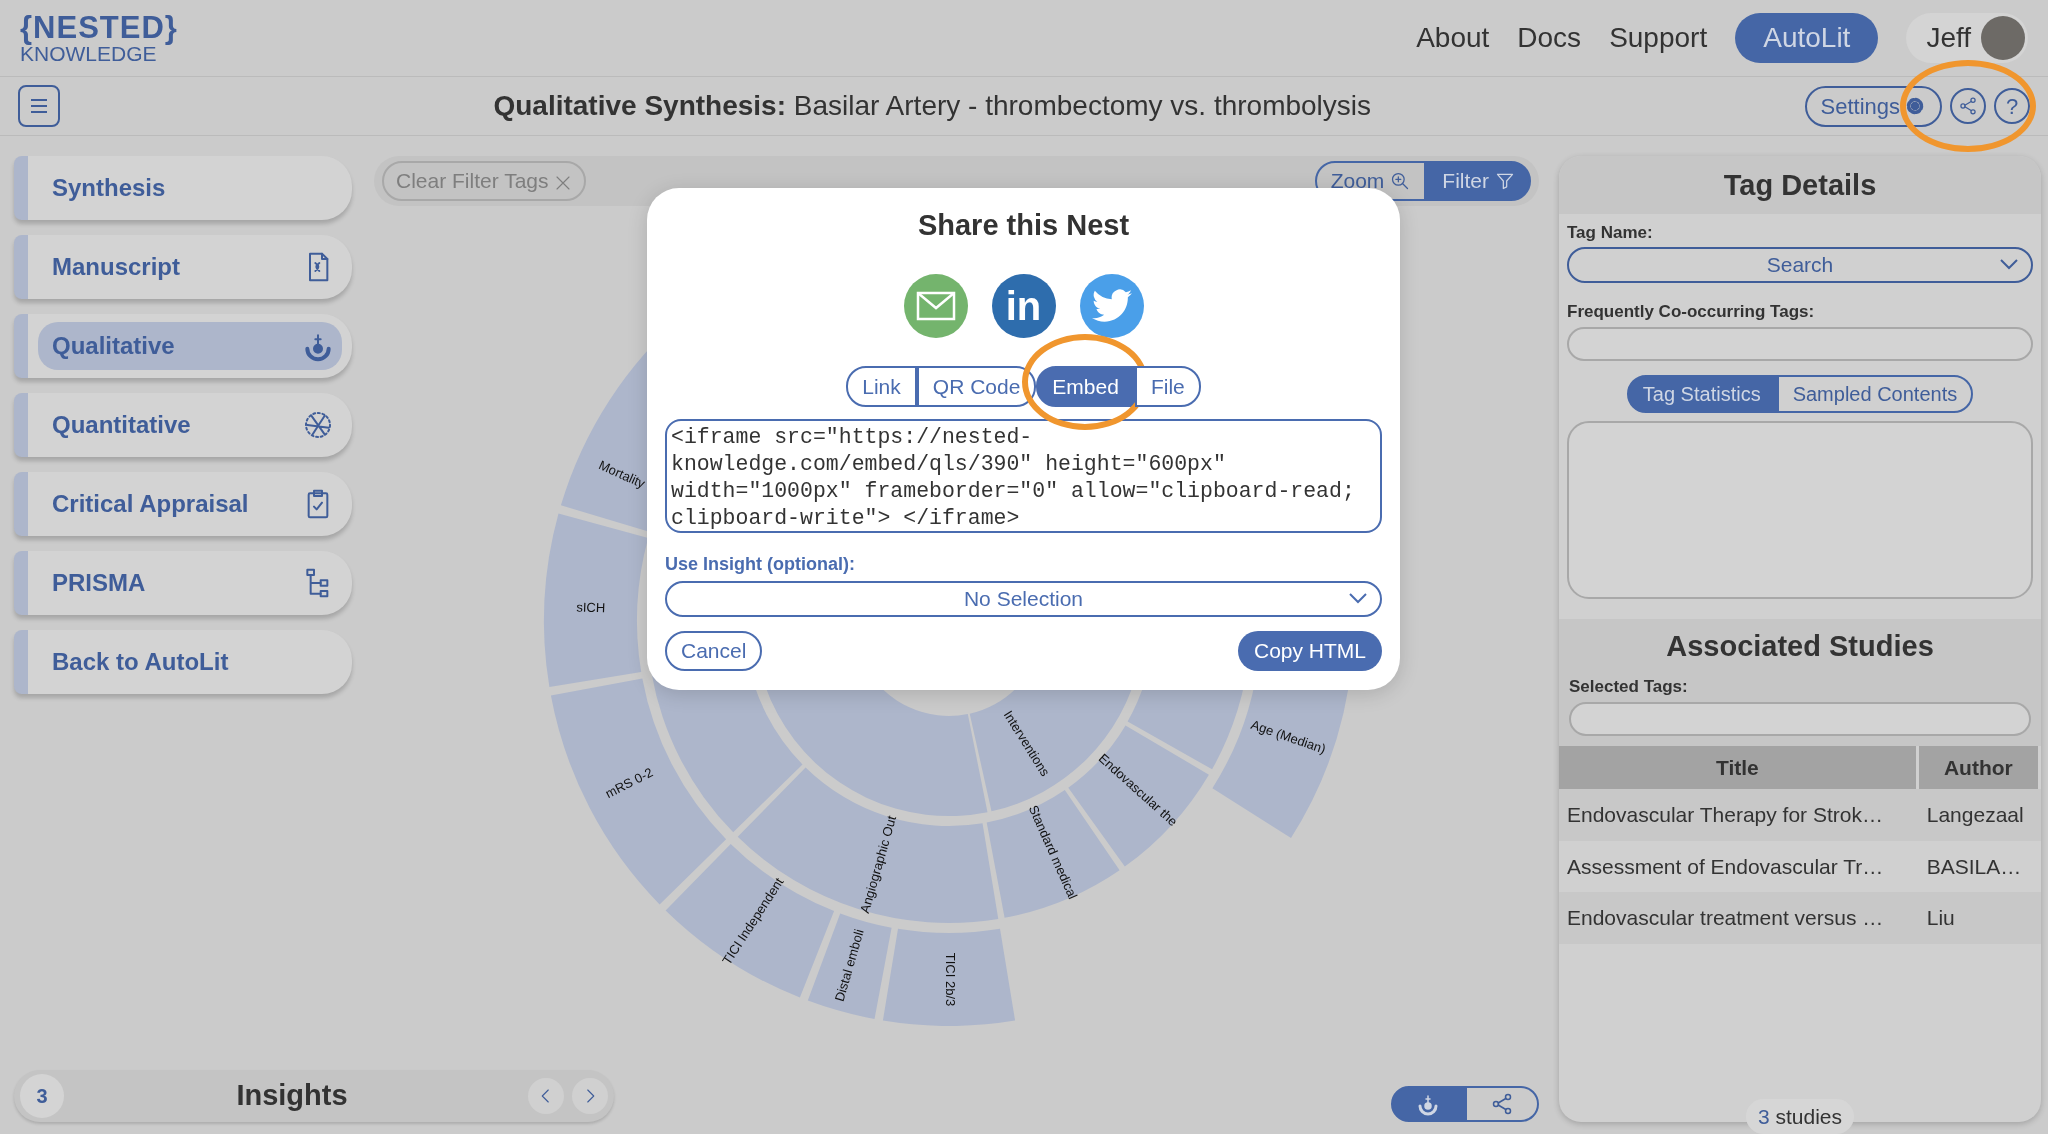 The image size is (2048, 1134). I want to click on study-count: 3 studies, so click(1800, 1116).